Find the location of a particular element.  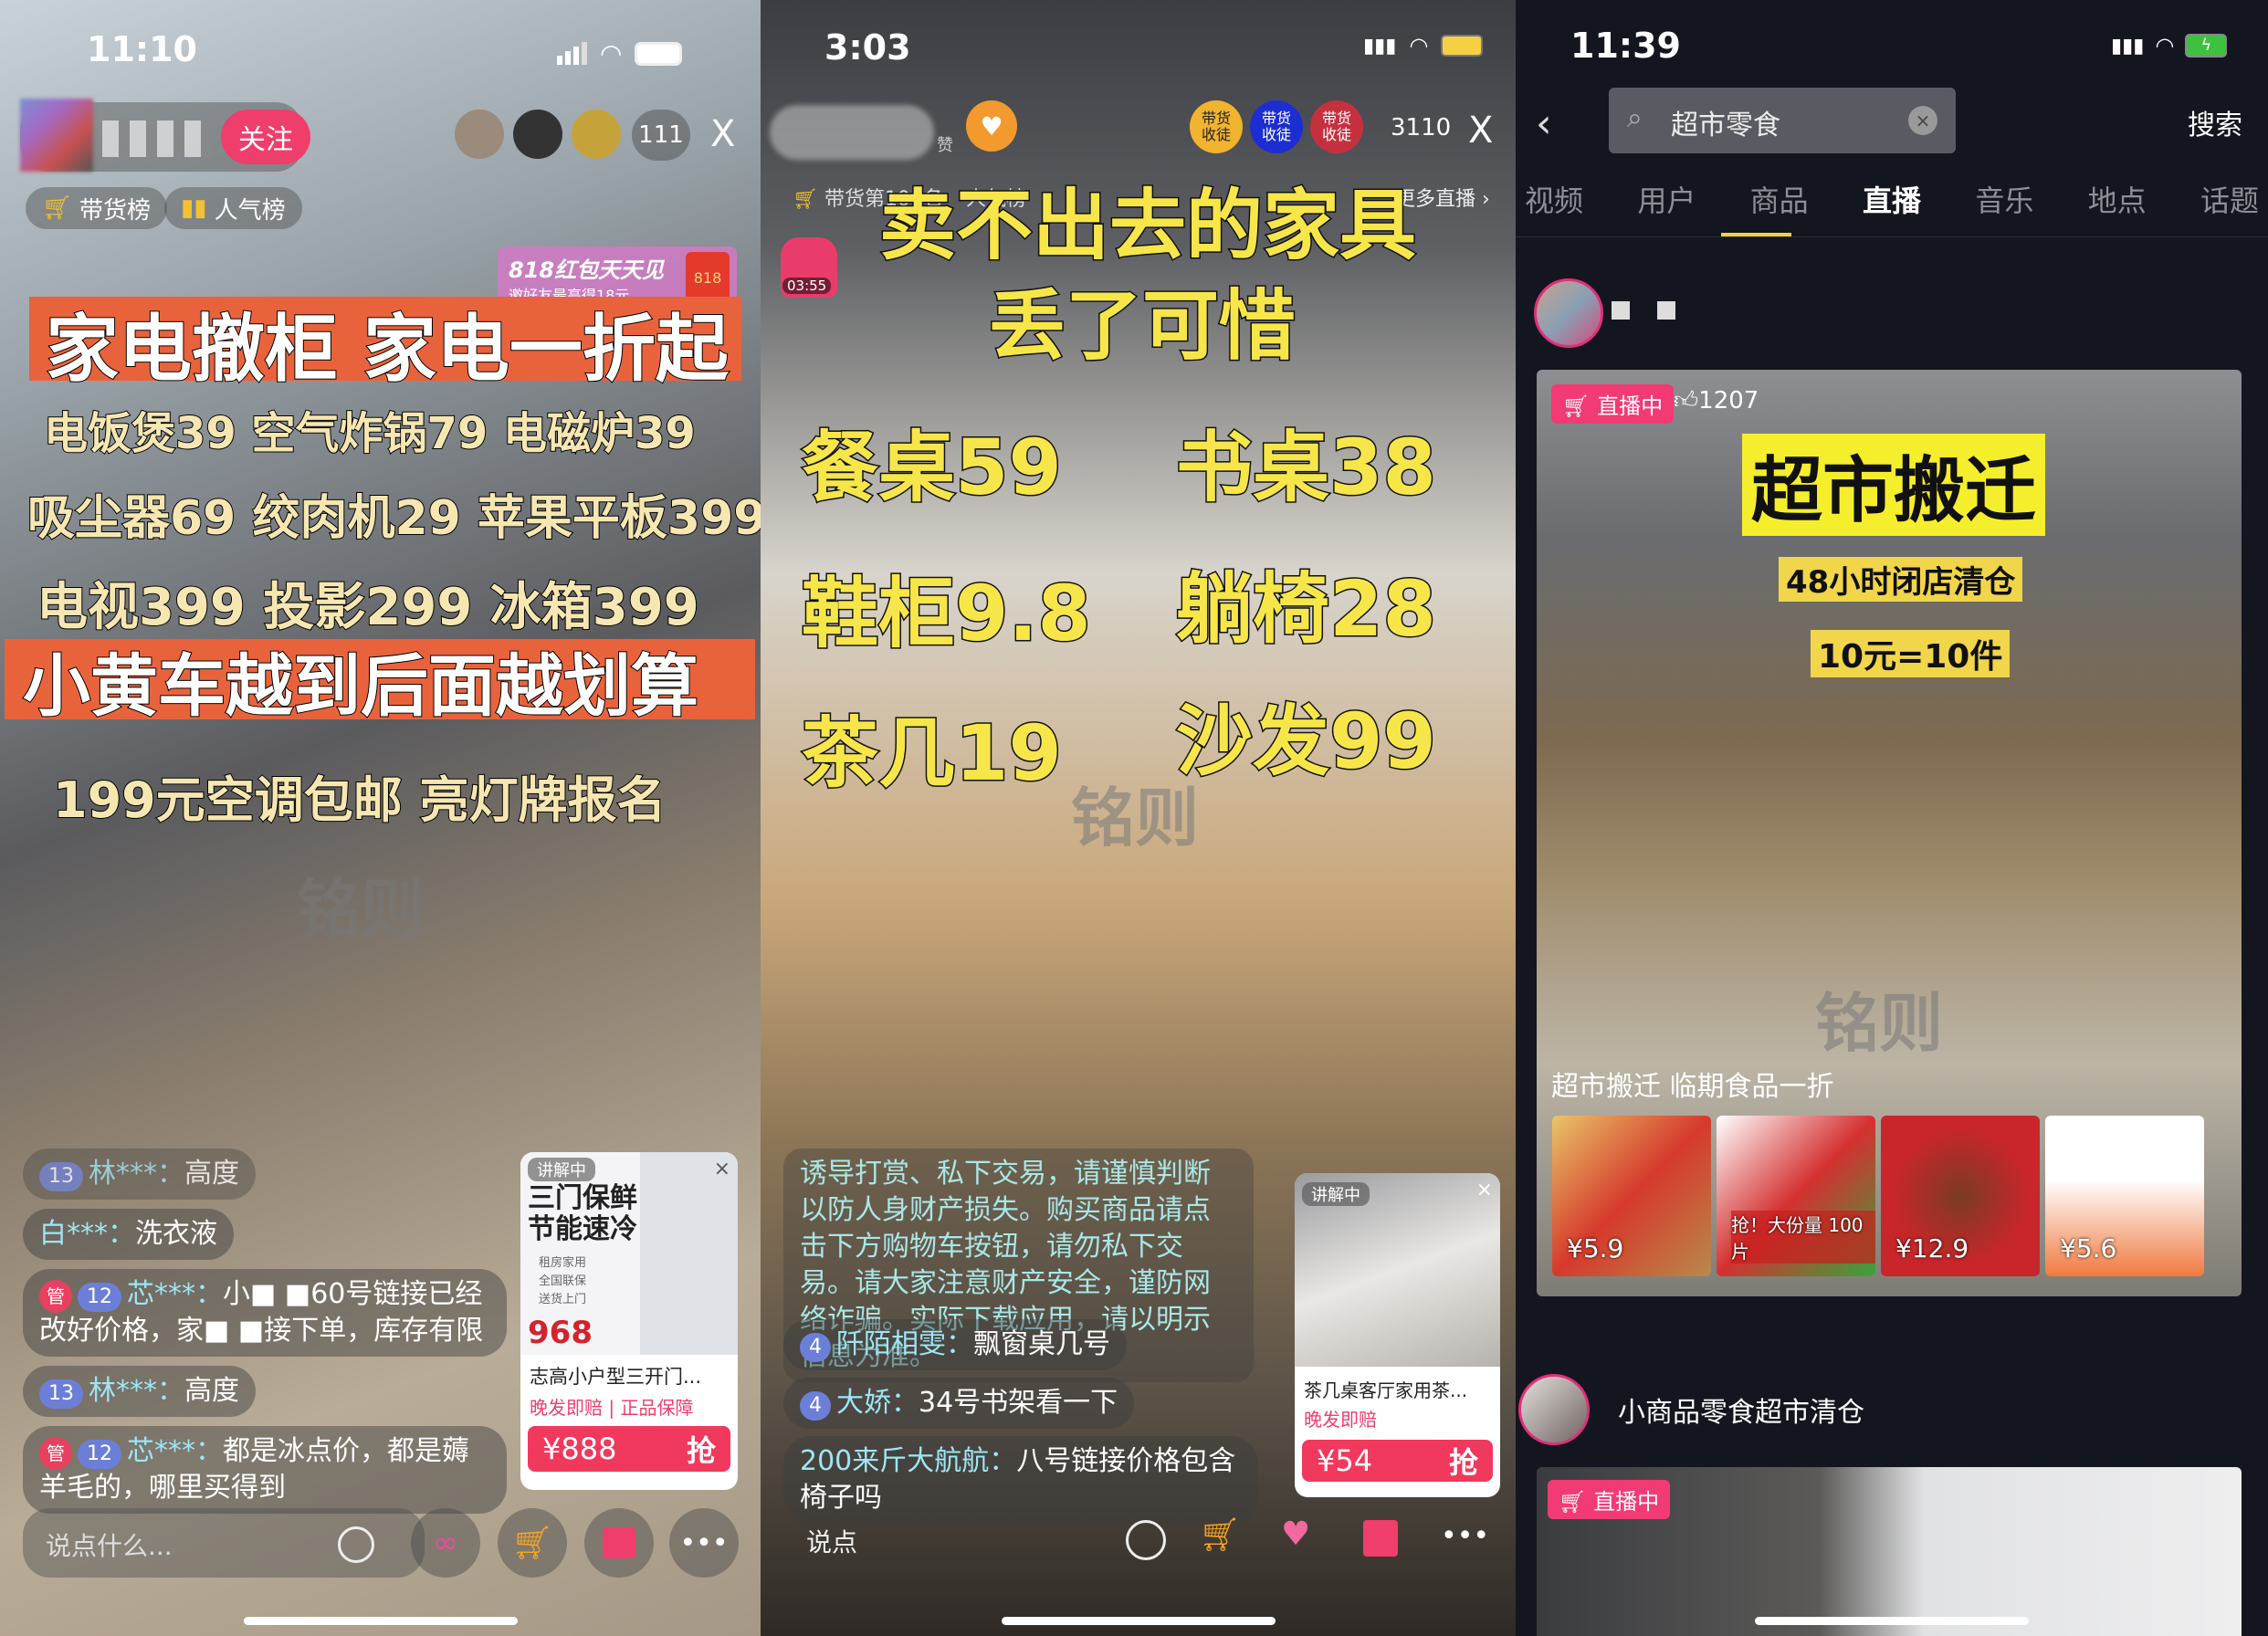

status-time: 3:03 is located at coordinates (867, 47).